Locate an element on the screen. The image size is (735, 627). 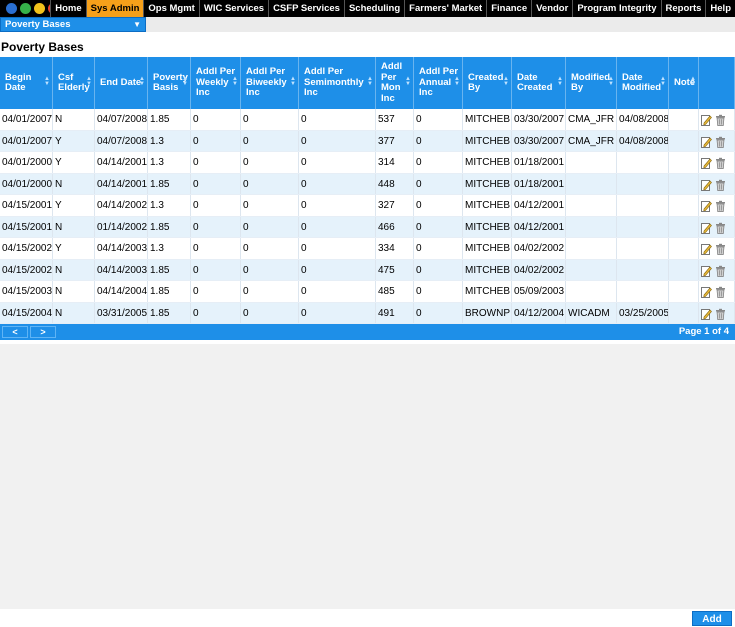
table-cell: 04/01/2007 is located at coordinates (26, 119).